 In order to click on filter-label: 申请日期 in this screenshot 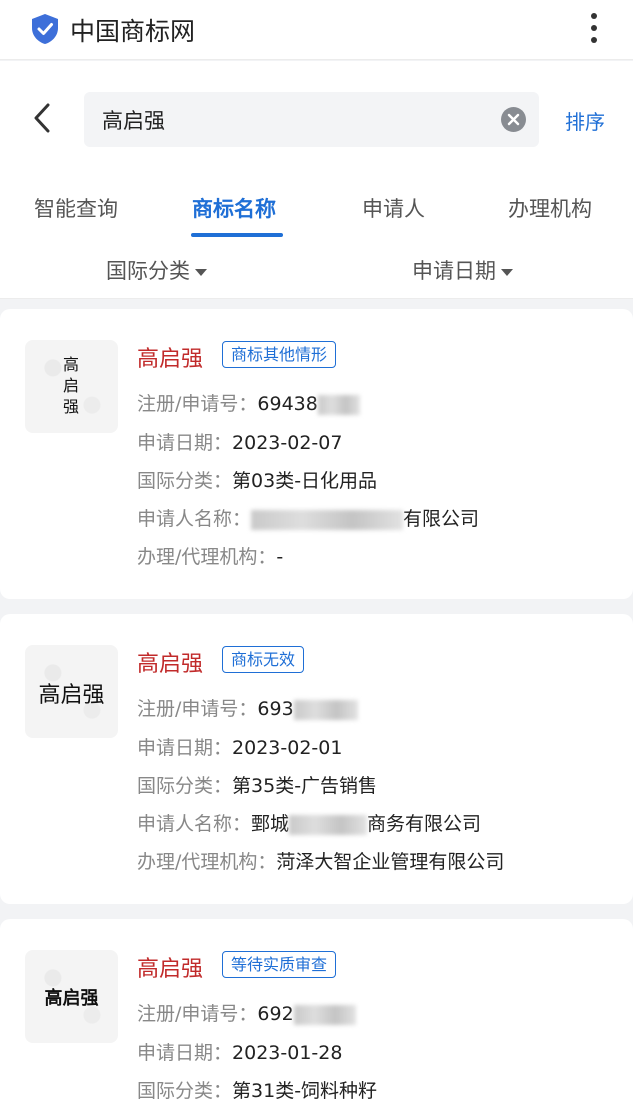, I will do `click(454, 271)`.